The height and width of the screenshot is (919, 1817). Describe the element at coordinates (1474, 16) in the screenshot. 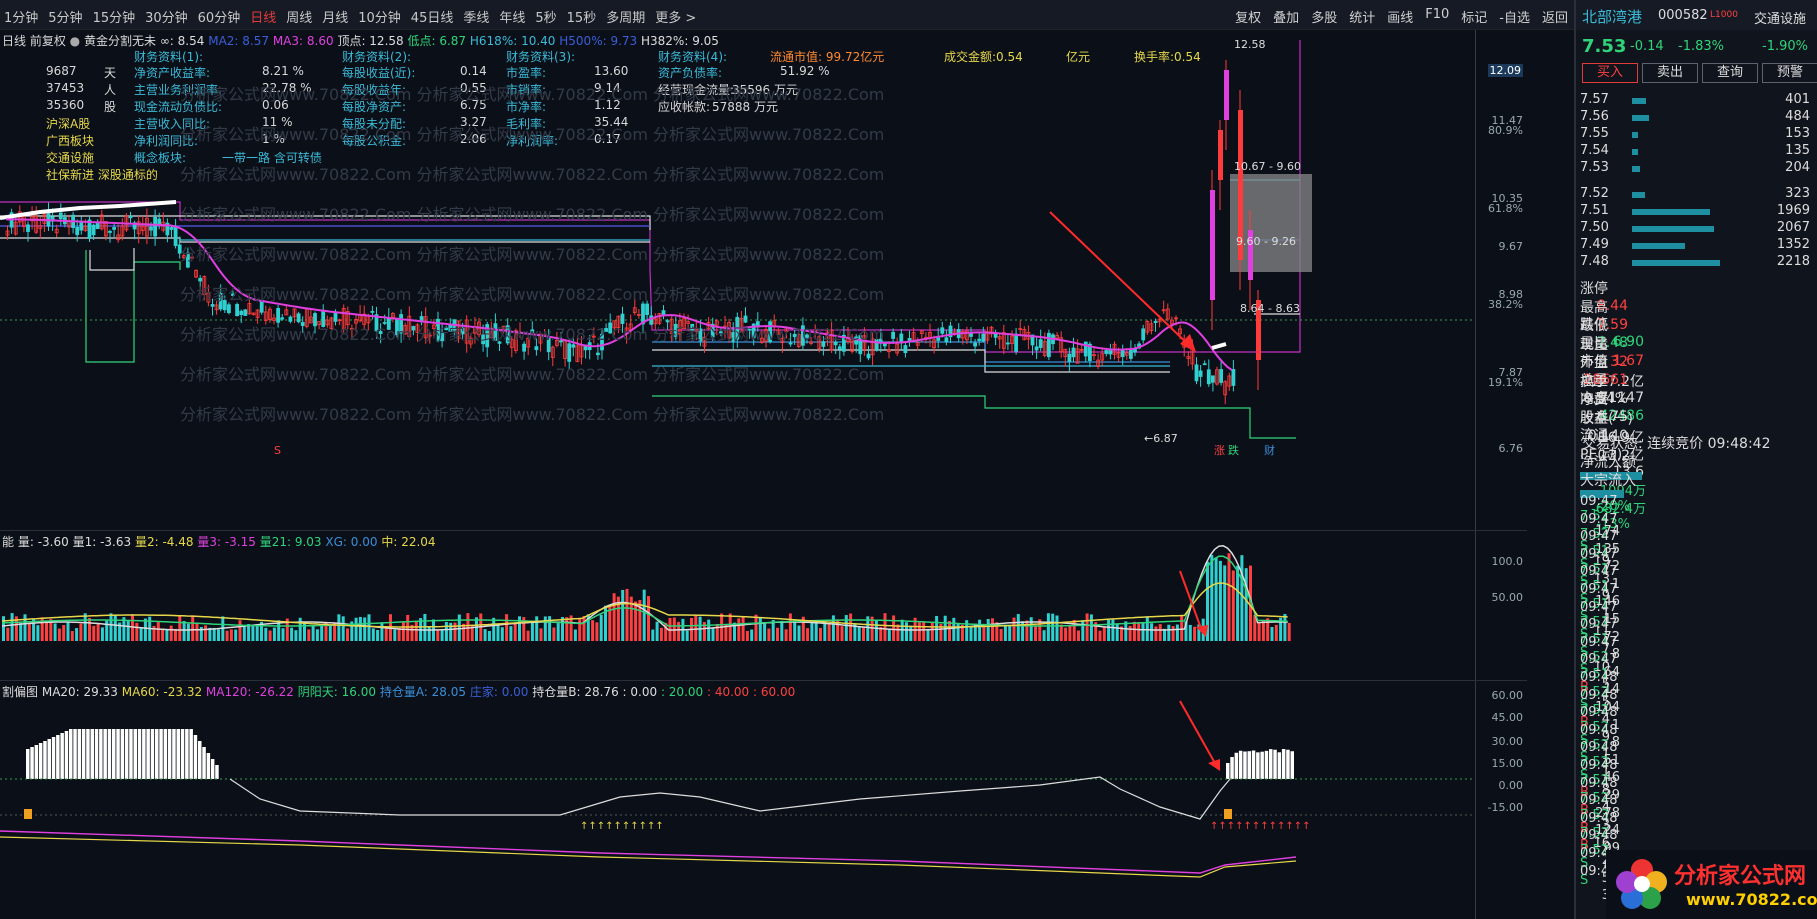

I see `tool-button: 标记` at that location.